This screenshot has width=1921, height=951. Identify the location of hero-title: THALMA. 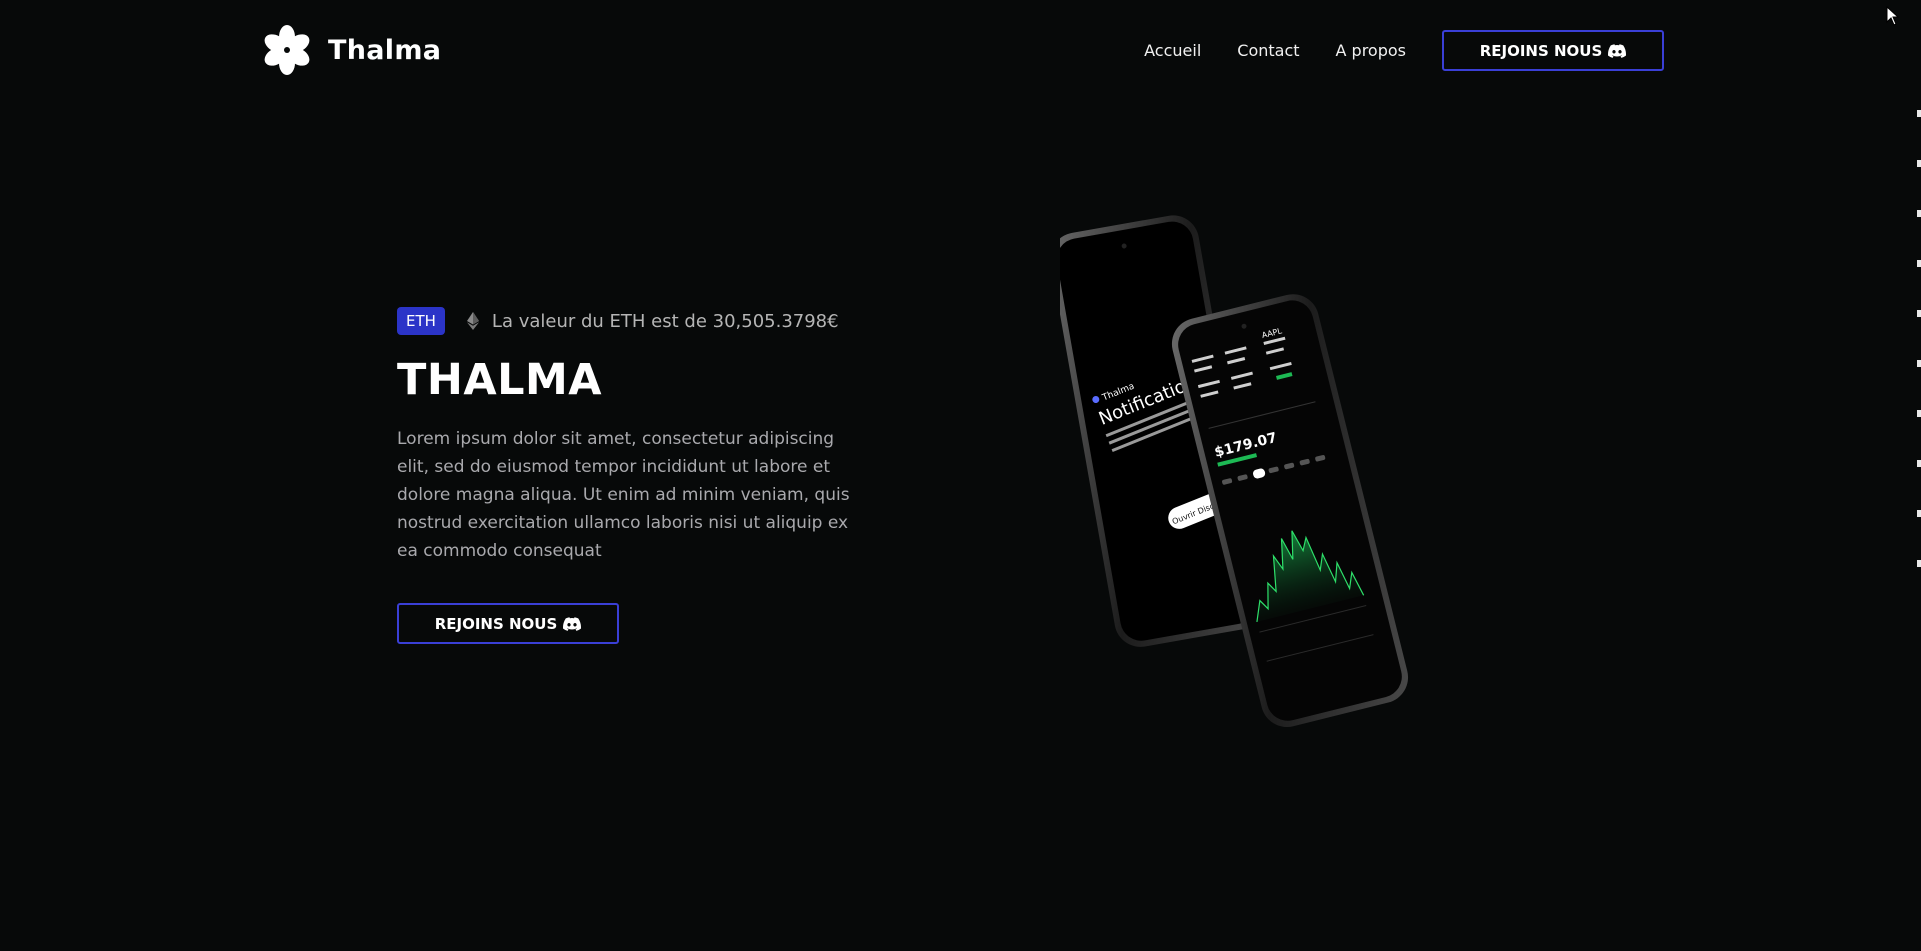
(500, 380).